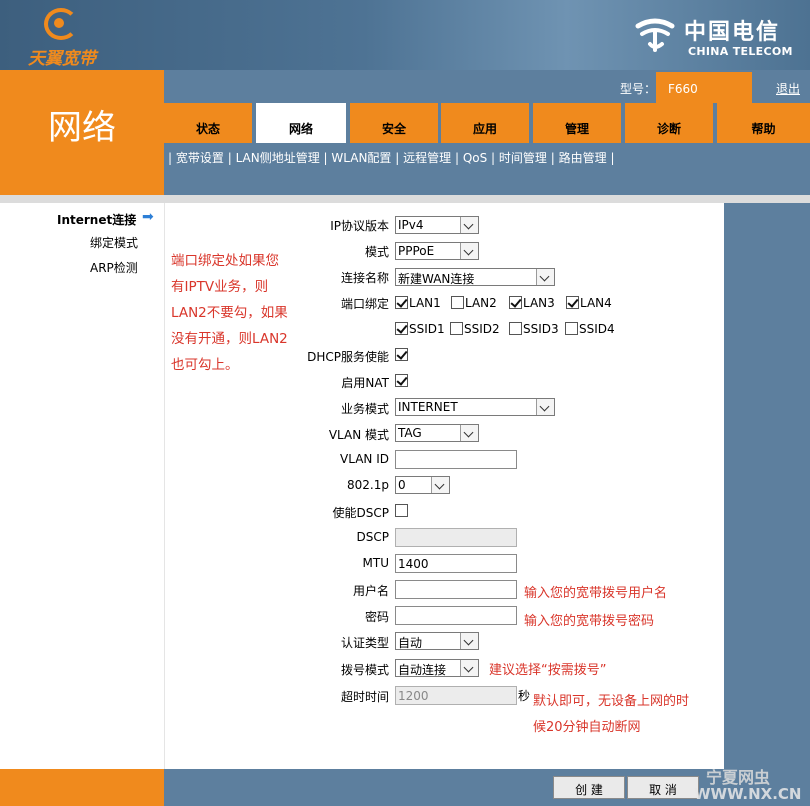 The image size is (810, 806). Describe the element at coordinates (577, 123) in the screenshot. I see `tab-management: 管理` at that location.